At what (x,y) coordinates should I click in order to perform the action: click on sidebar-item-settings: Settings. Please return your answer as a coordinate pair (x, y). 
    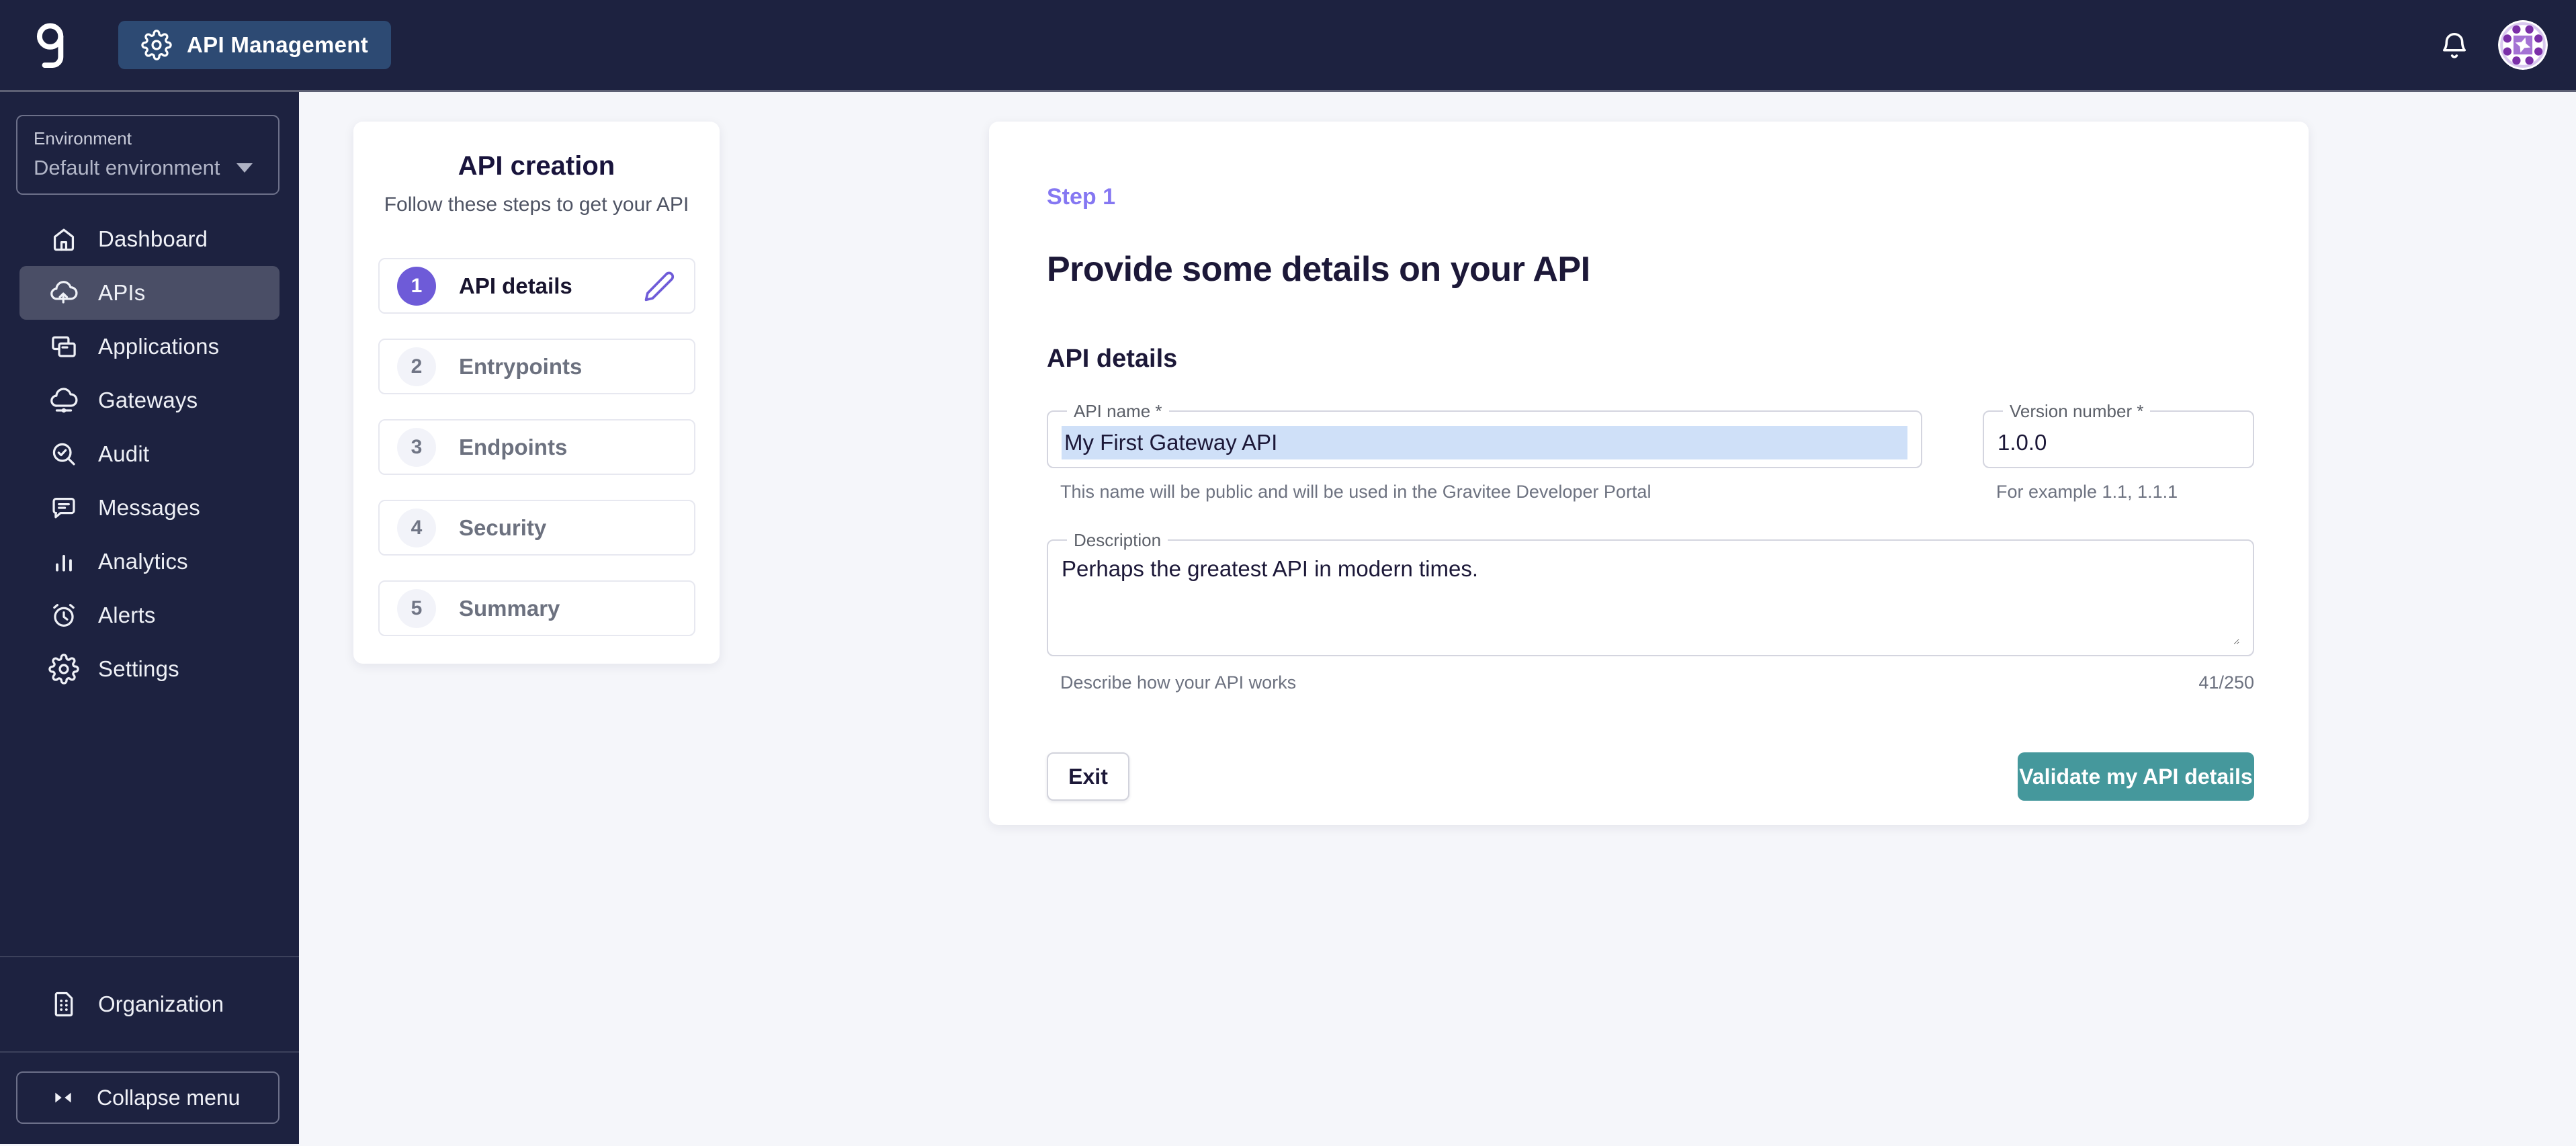
    Looking at the image, I should click on (149, 669).